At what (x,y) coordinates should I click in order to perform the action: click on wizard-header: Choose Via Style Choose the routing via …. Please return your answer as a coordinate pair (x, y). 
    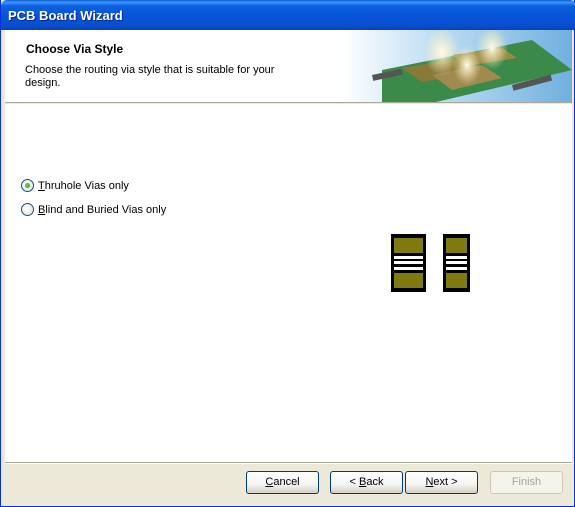
    Looking at the image, I should click on (288, 66).